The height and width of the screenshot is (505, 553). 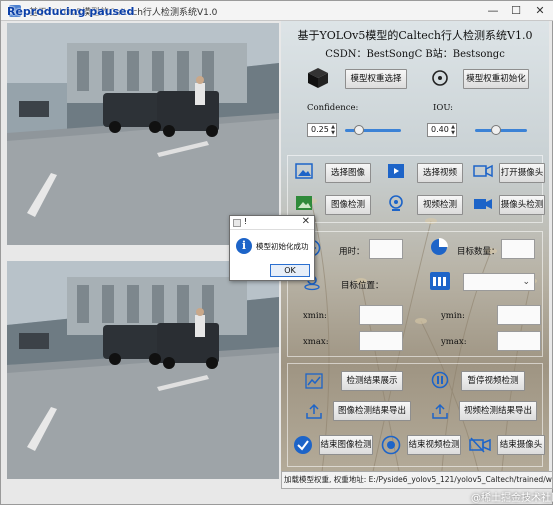 I want to click on target-count-label: 目标数量：, so click(x=478, y=252).